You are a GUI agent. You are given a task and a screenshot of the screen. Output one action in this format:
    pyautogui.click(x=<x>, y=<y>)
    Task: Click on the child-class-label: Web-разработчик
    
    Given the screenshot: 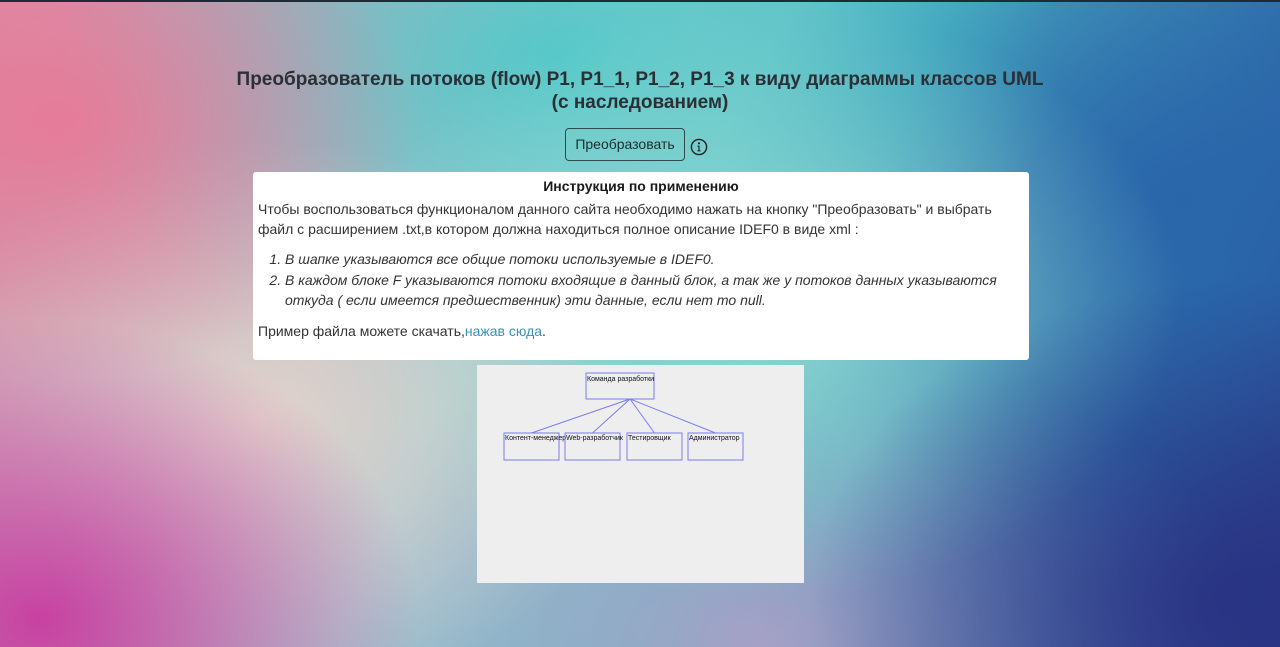 What is the action you would take?
    pyautogui.click(x=595, y=438)
    